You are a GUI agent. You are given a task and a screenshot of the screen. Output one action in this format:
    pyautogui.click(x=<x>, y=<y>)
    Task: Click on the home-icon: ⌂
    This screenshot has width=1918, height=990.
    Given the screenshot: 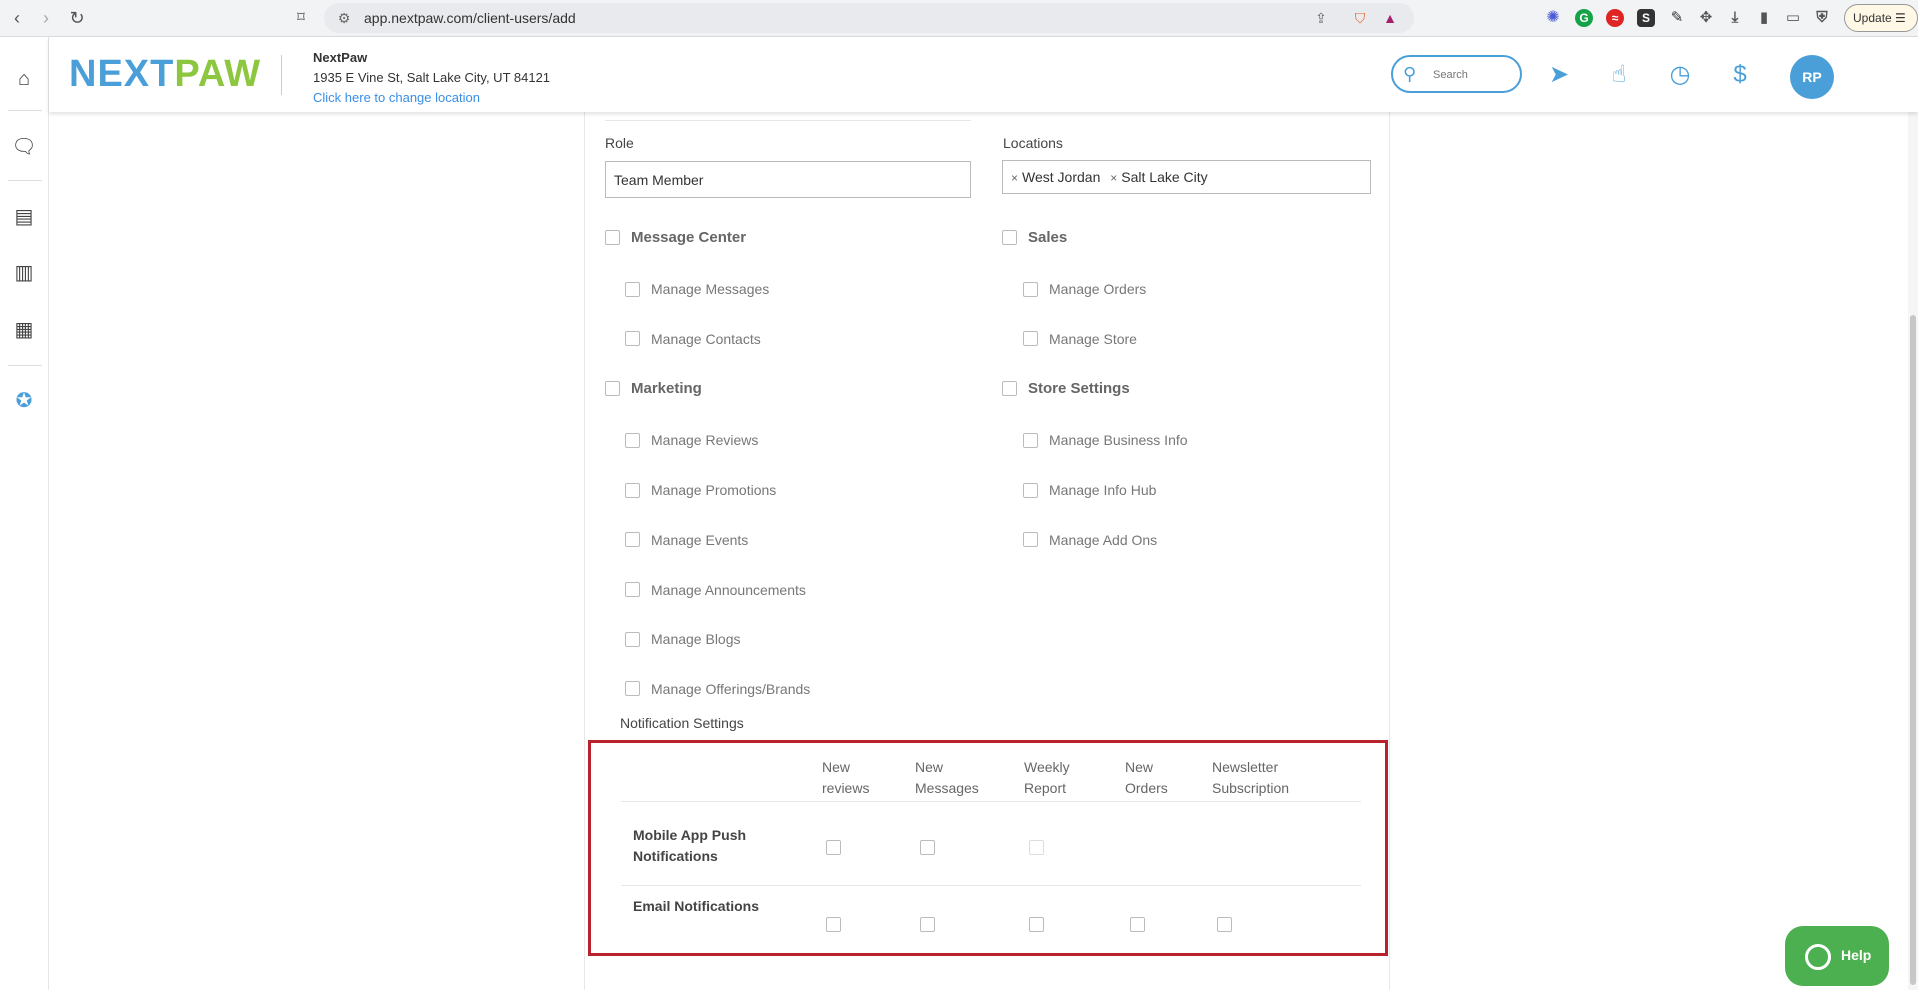 What is the action you would take?
    pyautogui.click(x=24, y=79)
    